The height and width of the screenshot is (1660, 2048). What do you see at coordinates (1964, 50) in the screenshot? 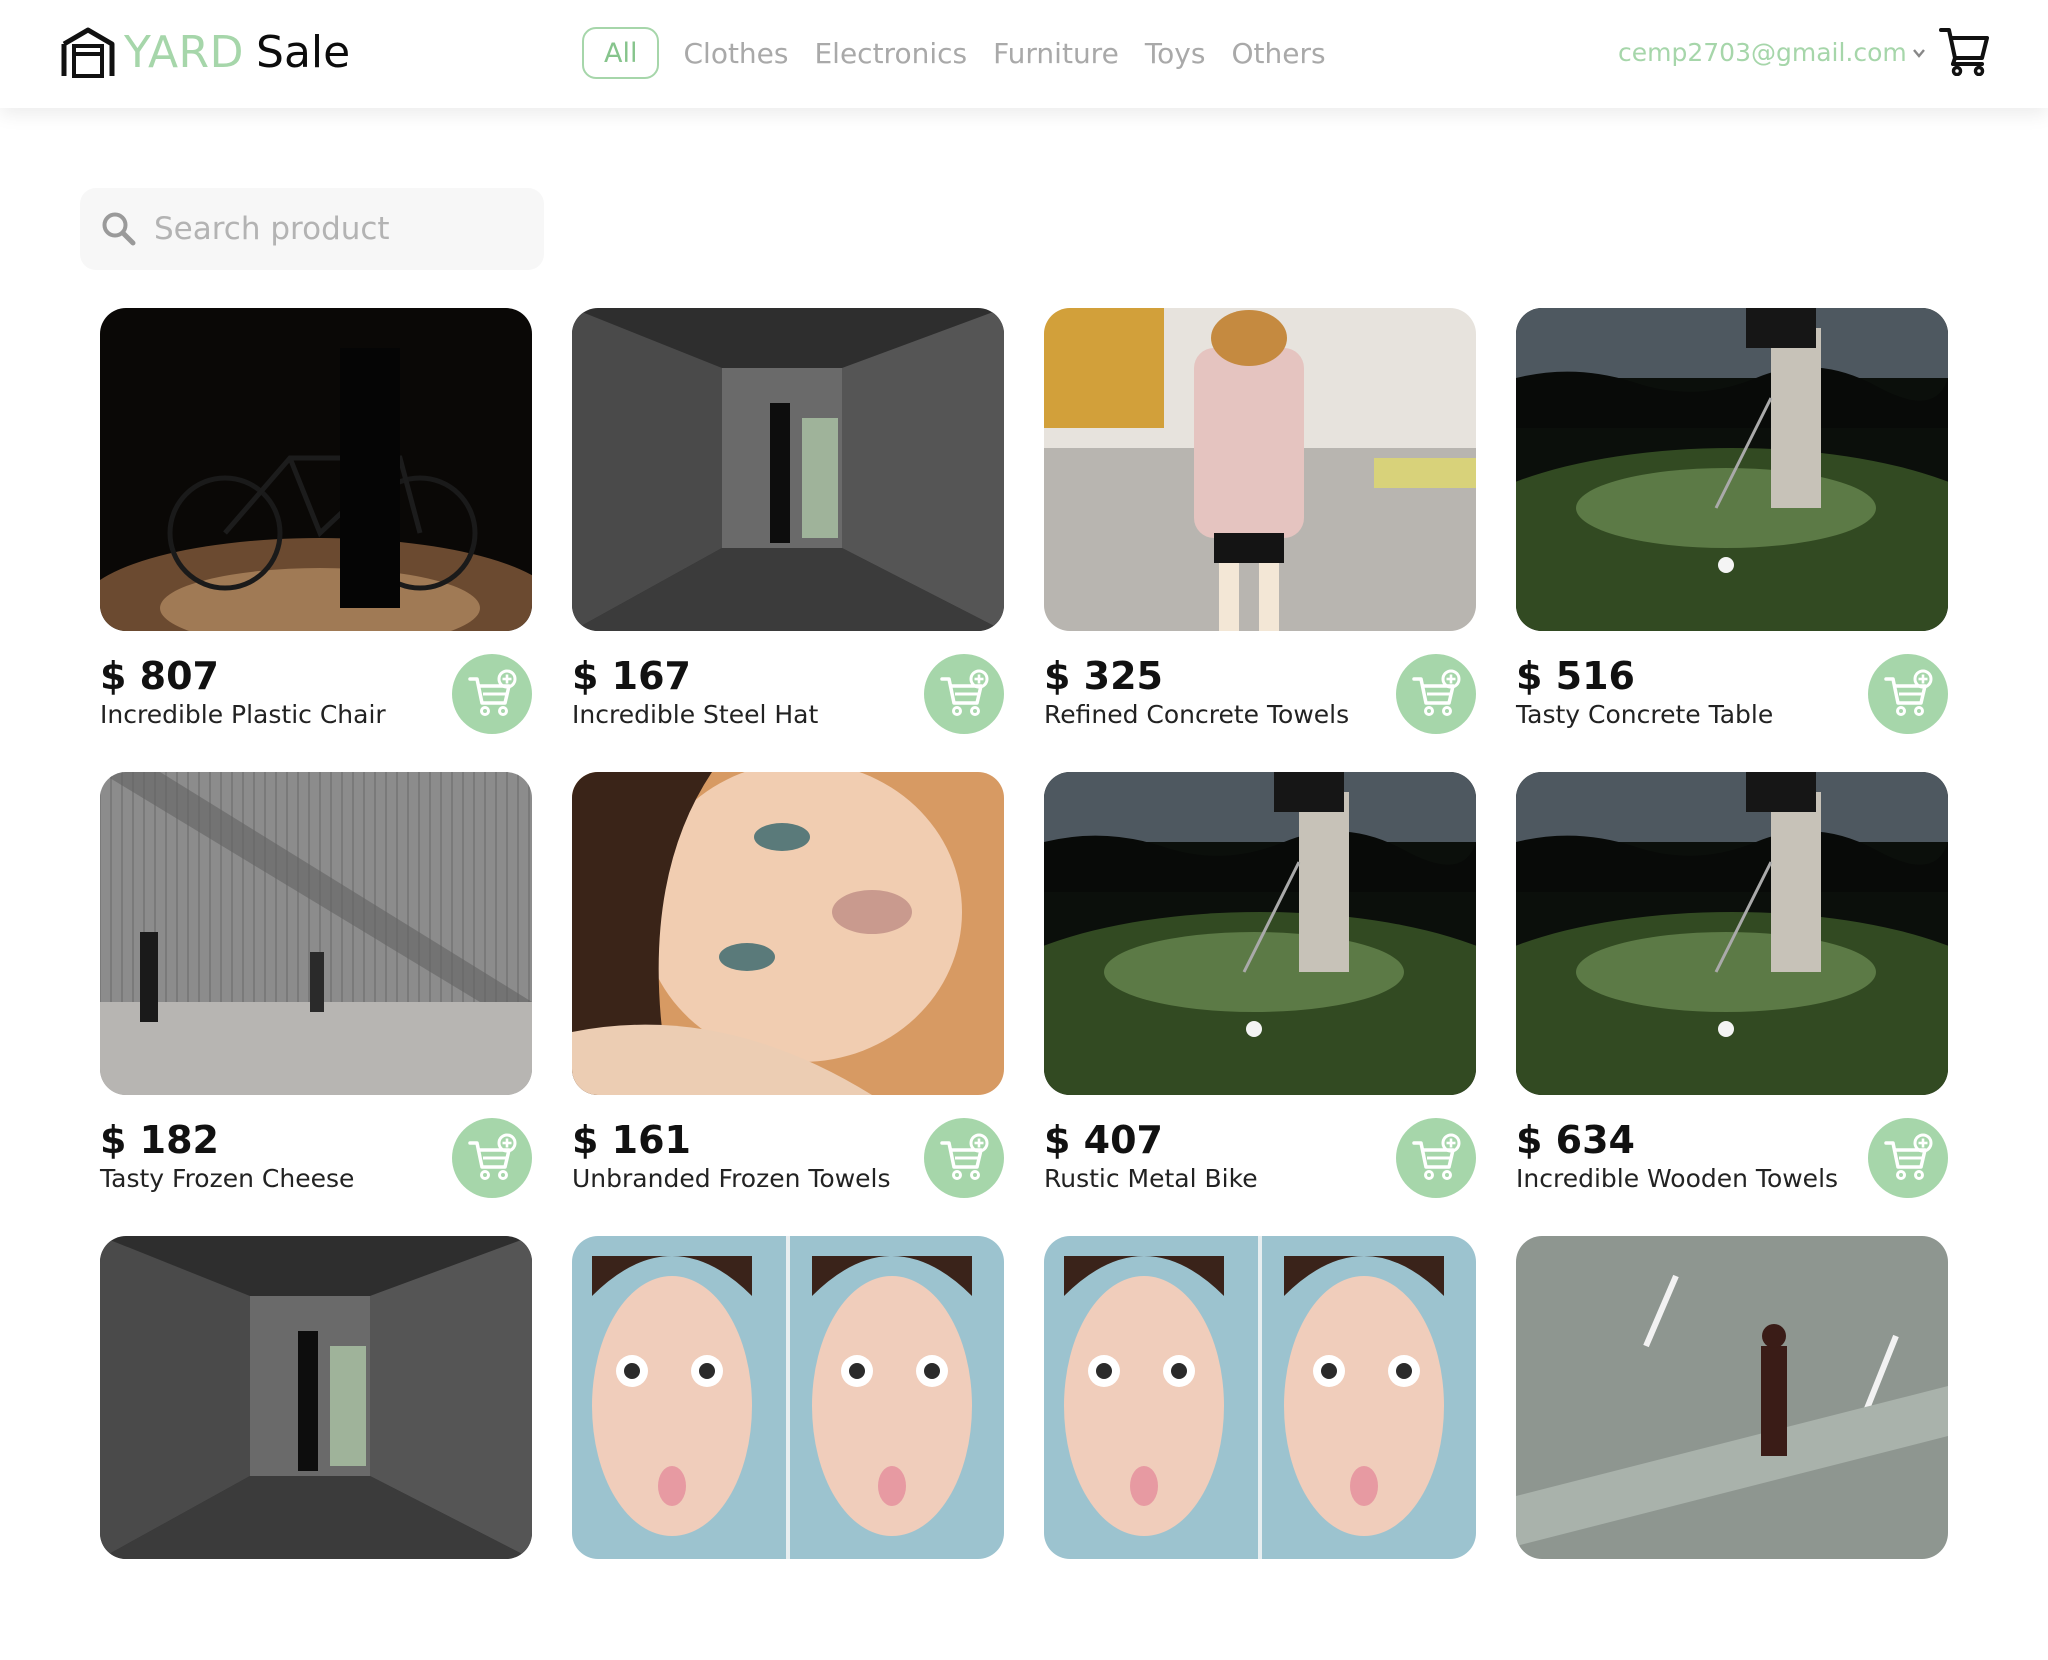
I see `cart-icon` at bounding box center [1964, 50].